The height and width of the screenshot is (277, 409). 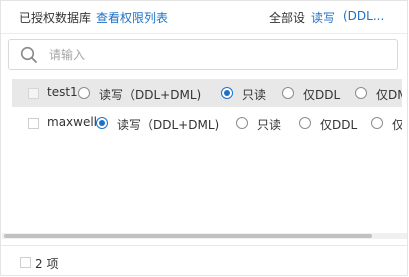 What do you see at coordinates (397, 125) in the screenshot?
I see `option-label: 仅` at bounding box center [397, 125].